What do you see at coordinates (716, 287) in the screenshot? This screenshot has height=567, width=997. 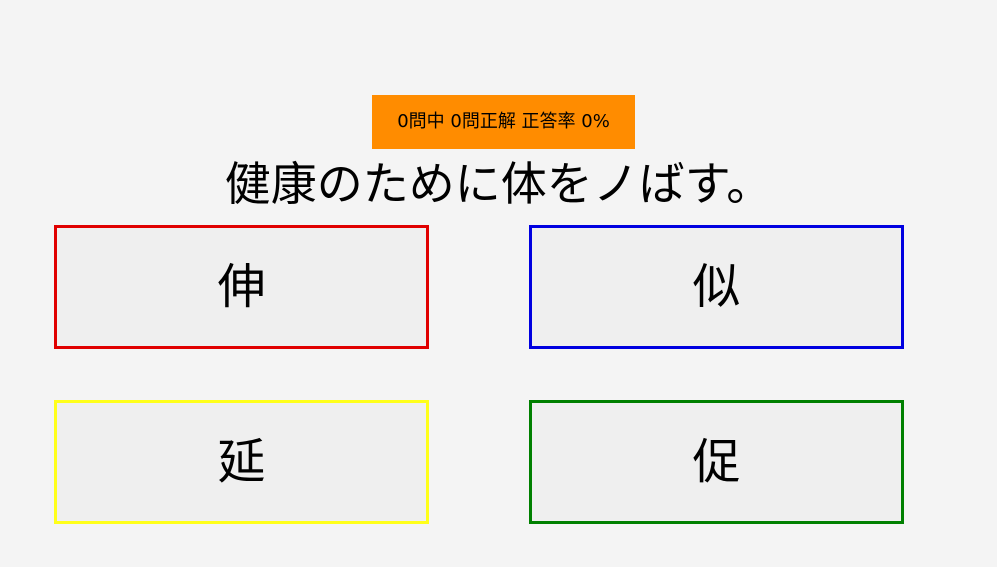 I see `choice-button-2: 似` at bounding box center [716, 287].